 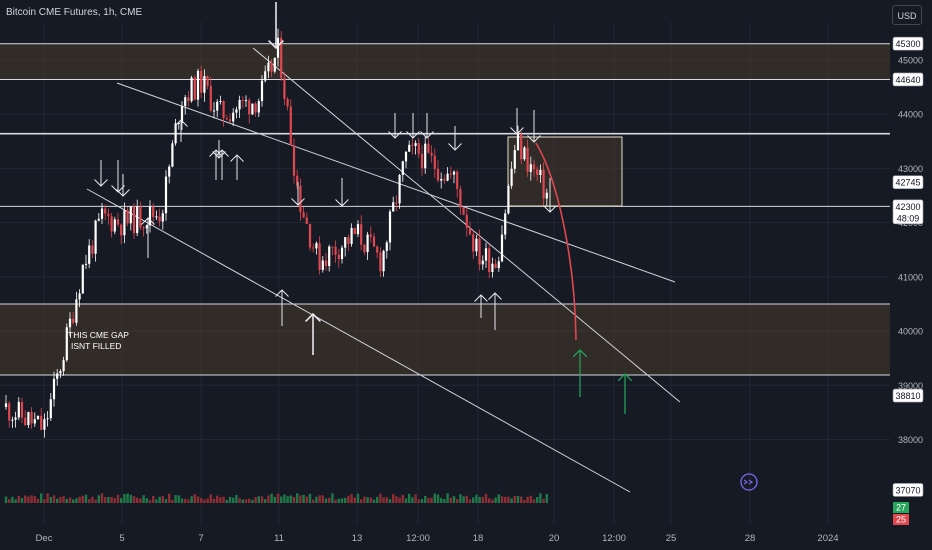 What do you see at coordinates (907, 15) in the screenshot?
I see `currency-button: USD` at bounding box center [907, 15].